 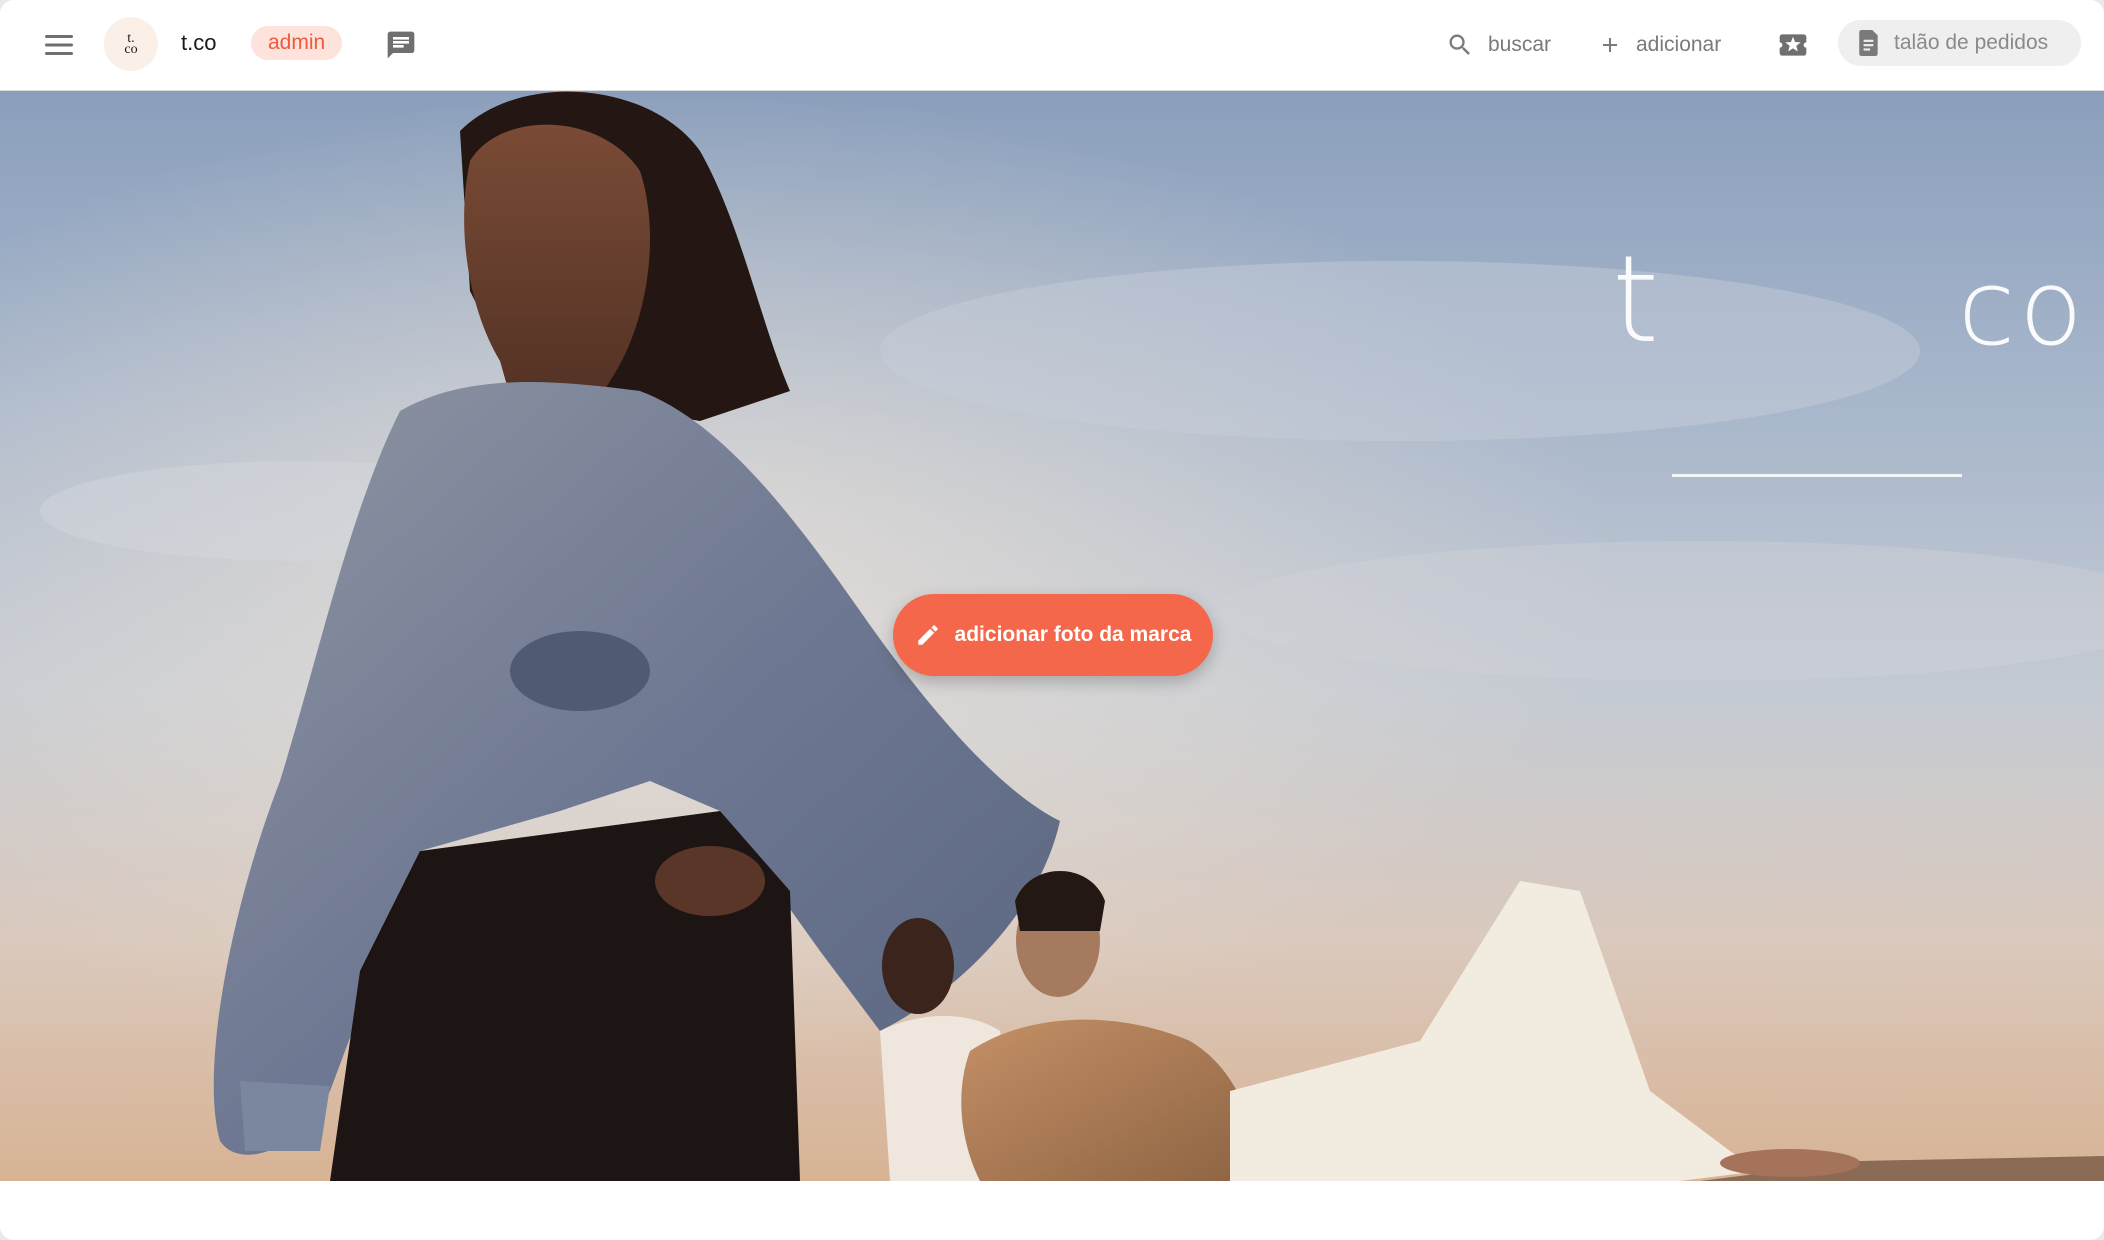 What do you see at coordinates (1459, 44) in the screenshot?
I see `search-icon` at bounding box center [1459, 44].